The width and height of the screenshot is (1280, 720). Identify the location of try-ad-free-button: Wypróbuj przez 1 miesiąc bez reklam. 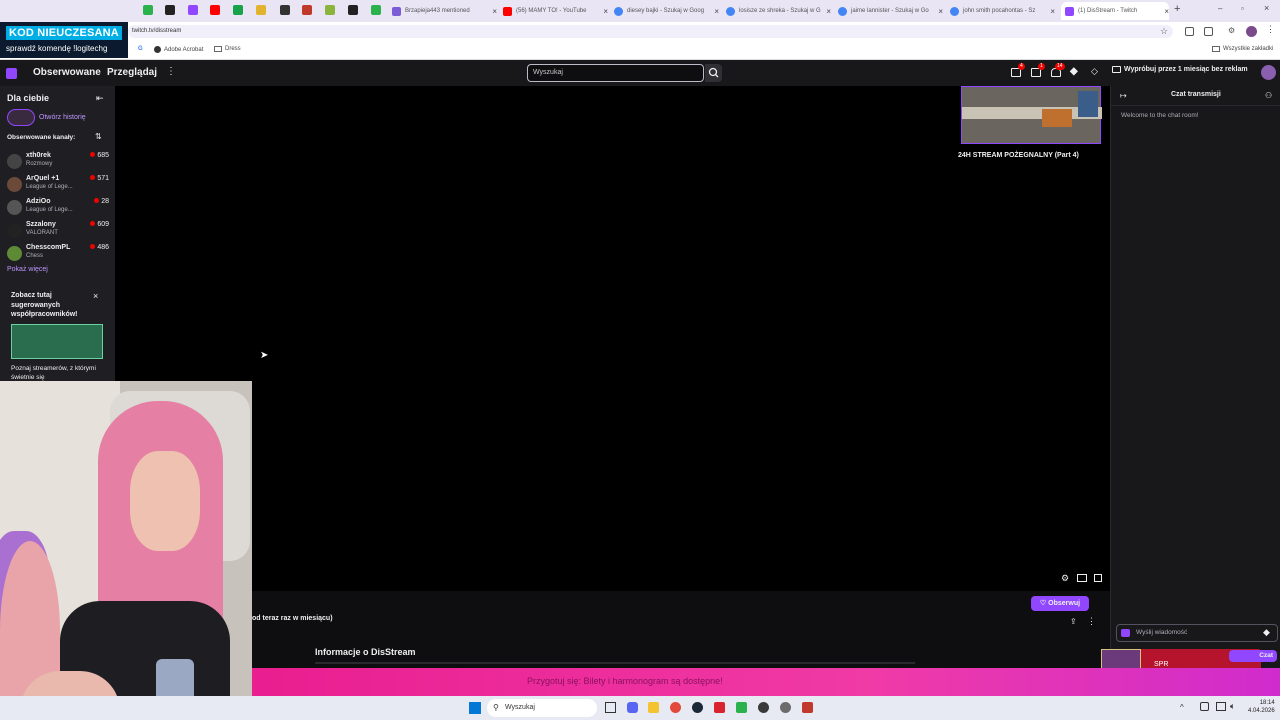
(1180, 69).